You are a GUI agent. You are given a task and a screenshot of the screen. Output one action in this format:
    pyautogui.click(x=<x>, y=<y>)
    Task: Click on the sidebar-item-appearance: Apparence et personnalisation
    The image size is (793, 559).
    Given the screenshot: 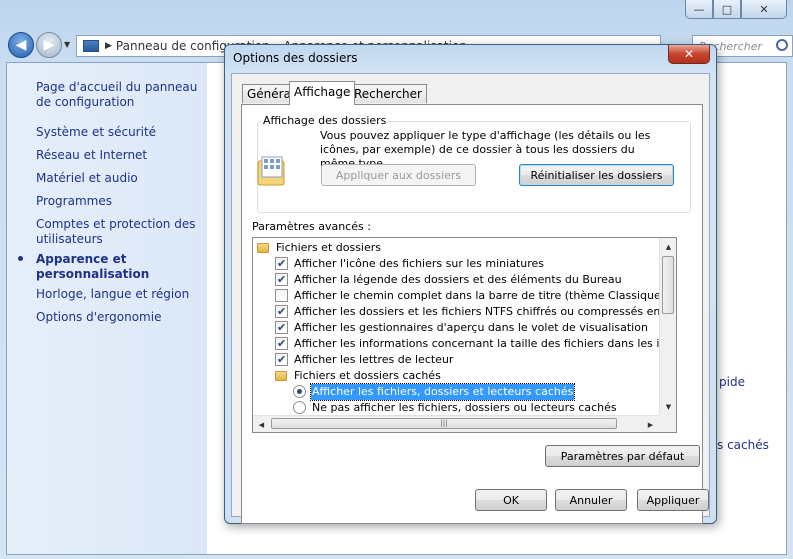 What is the action you would take?
    pyautogui.click(x=120, y=267)
    